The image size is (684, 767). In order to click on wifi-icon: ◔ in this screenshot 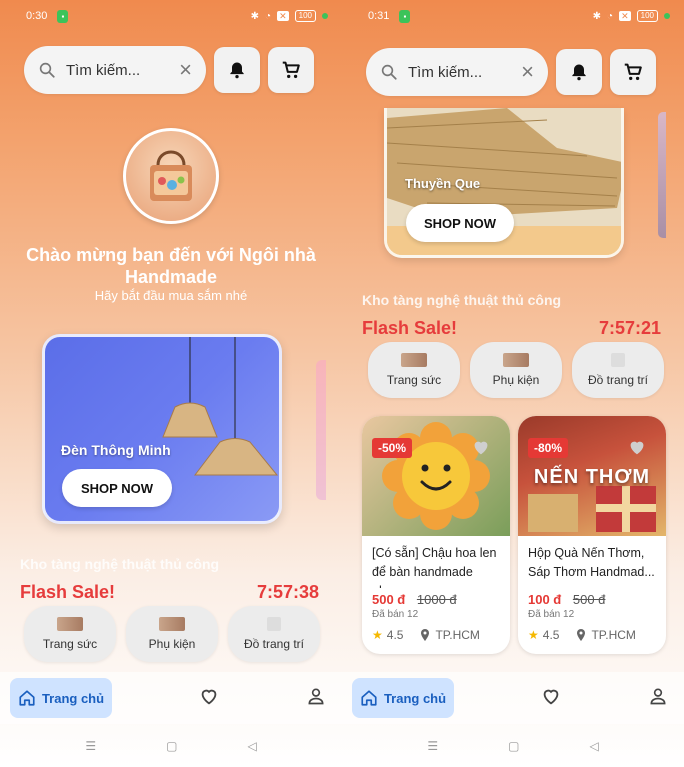, I will do `click(610, 16)`.